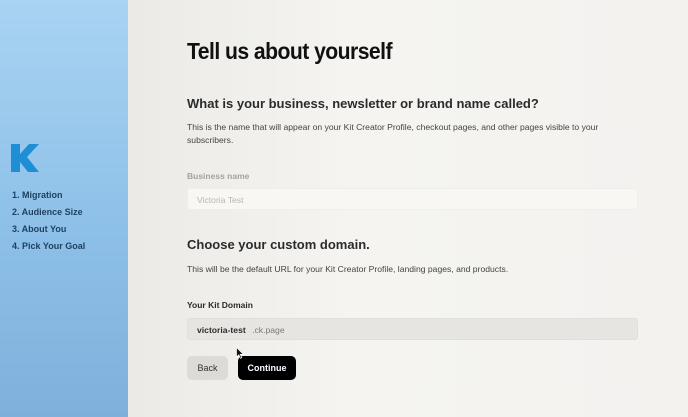 The image size is (688, 417). Describe the element at coordinates (48, 195) in the screenshot. I see `step-migration: 1. Migration` at that location.